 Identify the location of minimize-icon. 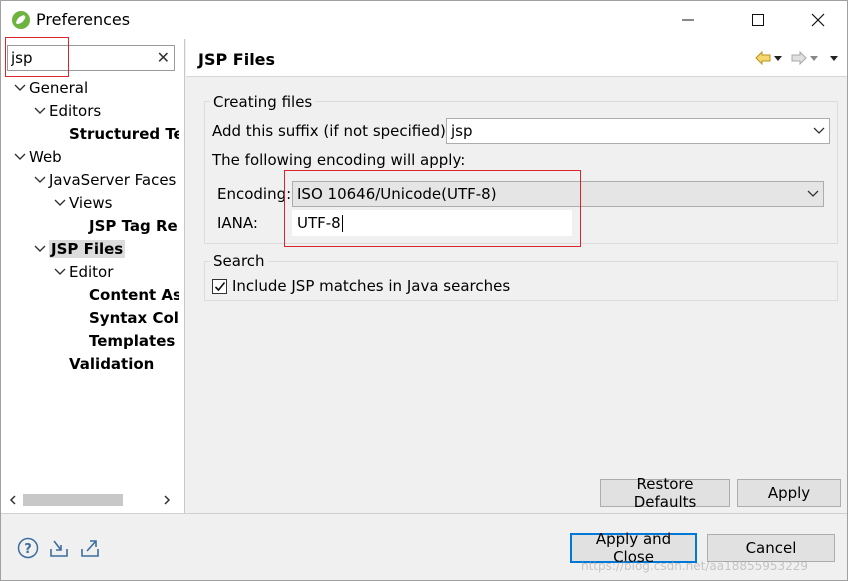
(688, 20).